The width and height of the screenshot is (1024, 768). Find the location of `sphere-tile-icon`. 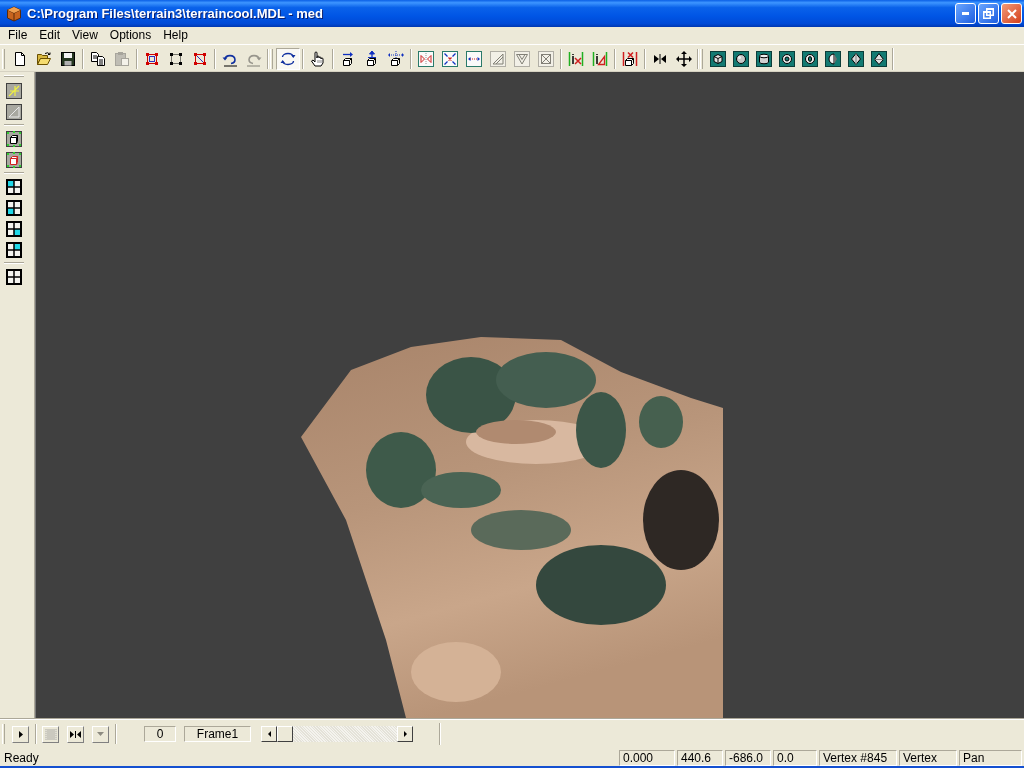

sphere-tile-icon is located at coordinates (740, 58).